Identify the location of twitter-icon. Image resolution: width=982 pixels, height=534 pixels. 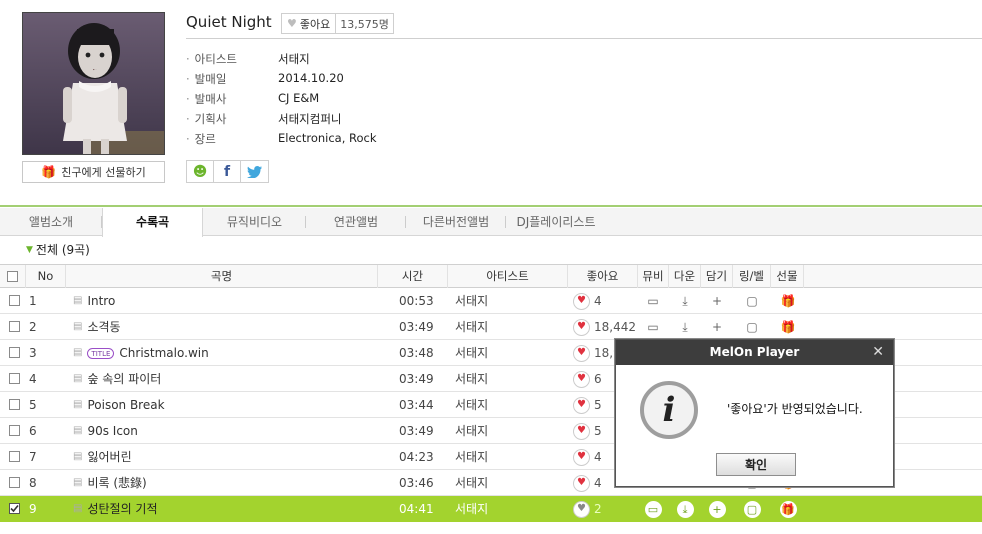
(254, 171).